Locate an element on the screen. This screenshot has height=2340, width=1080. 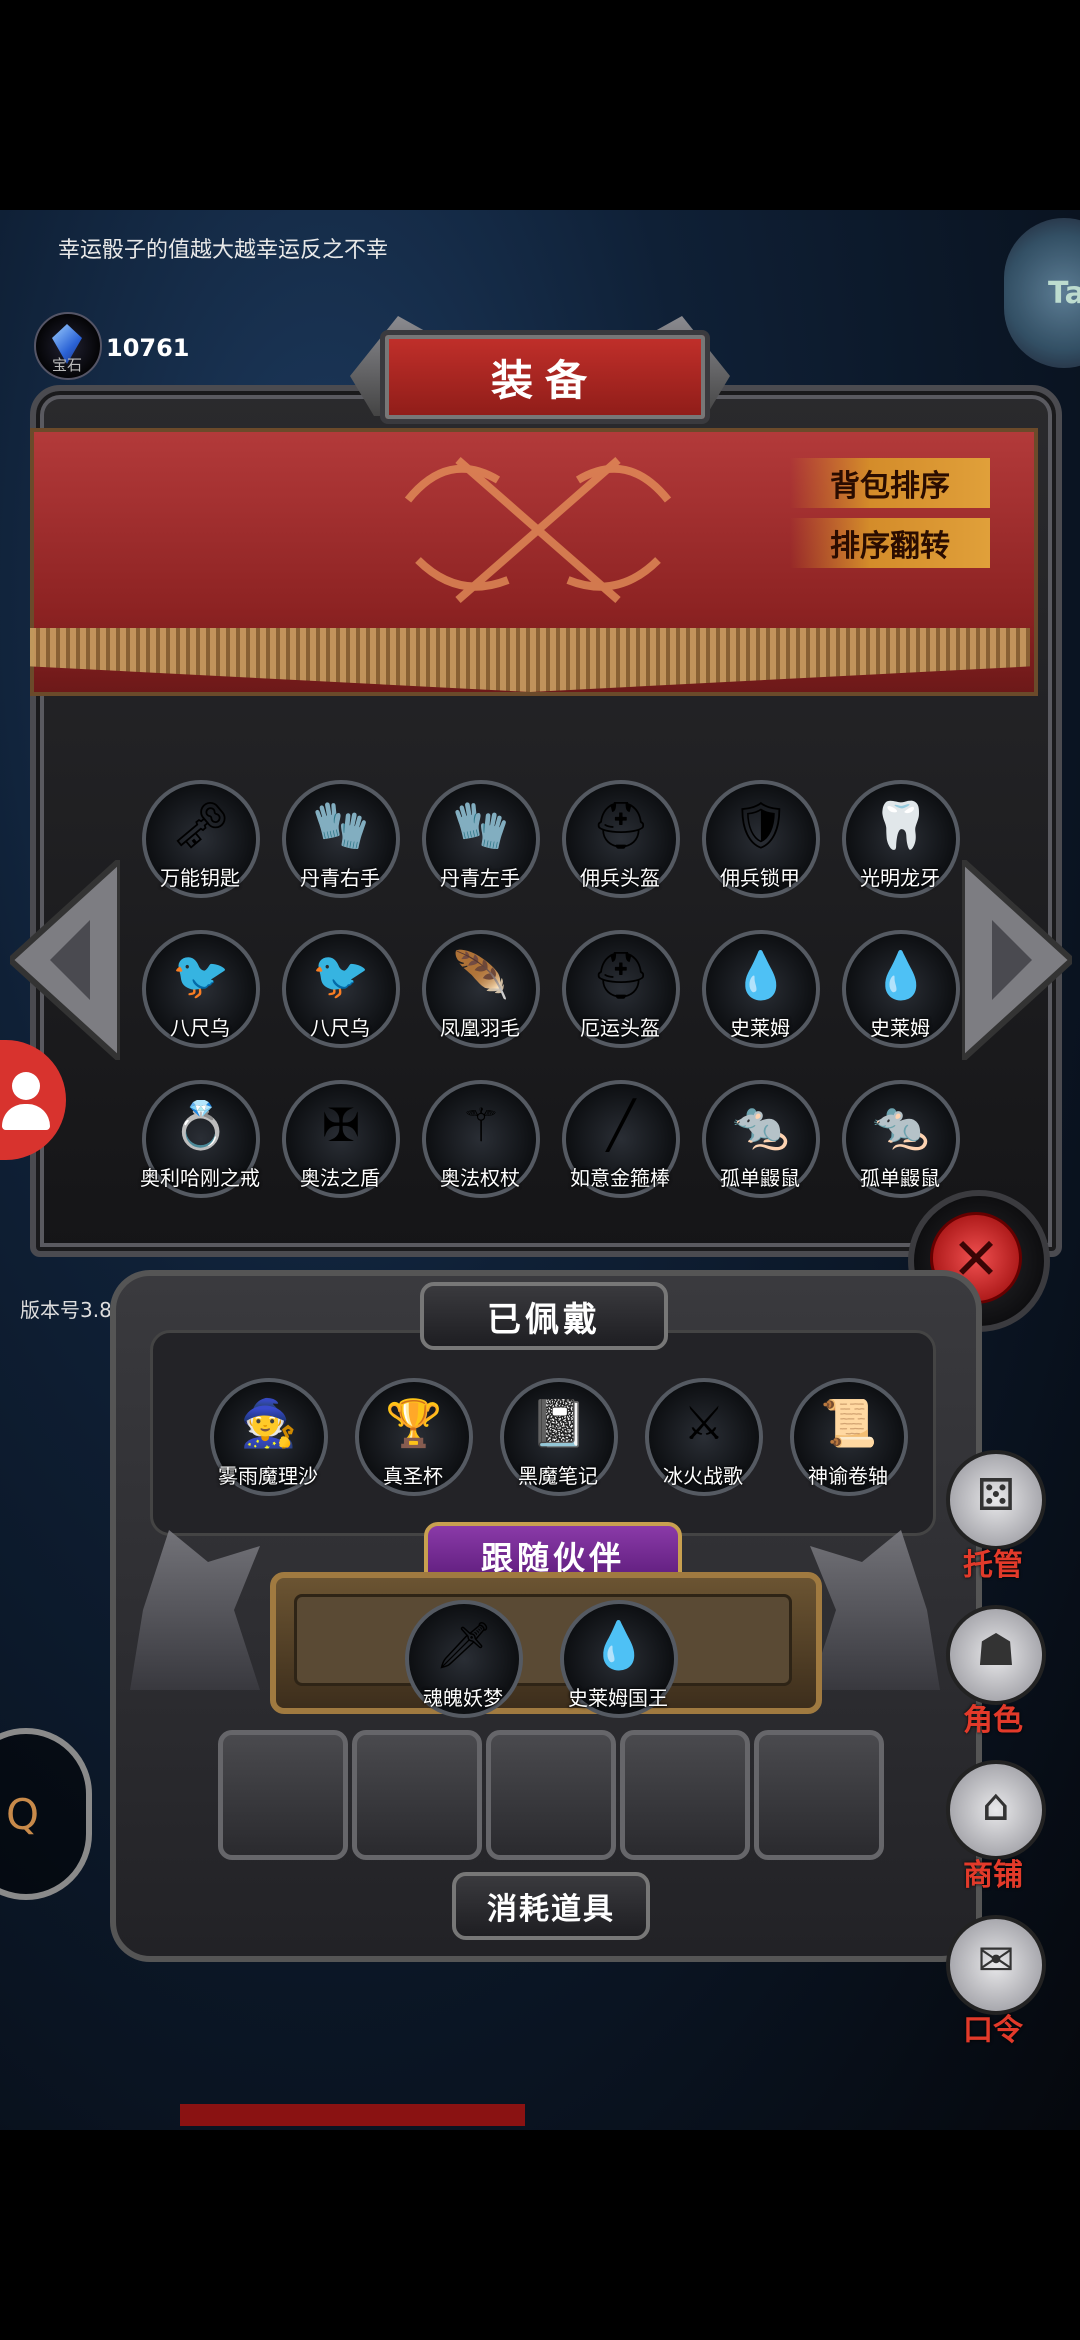
inventory-item: 🧤 丹青右手 is located at coordinates (341, 839).